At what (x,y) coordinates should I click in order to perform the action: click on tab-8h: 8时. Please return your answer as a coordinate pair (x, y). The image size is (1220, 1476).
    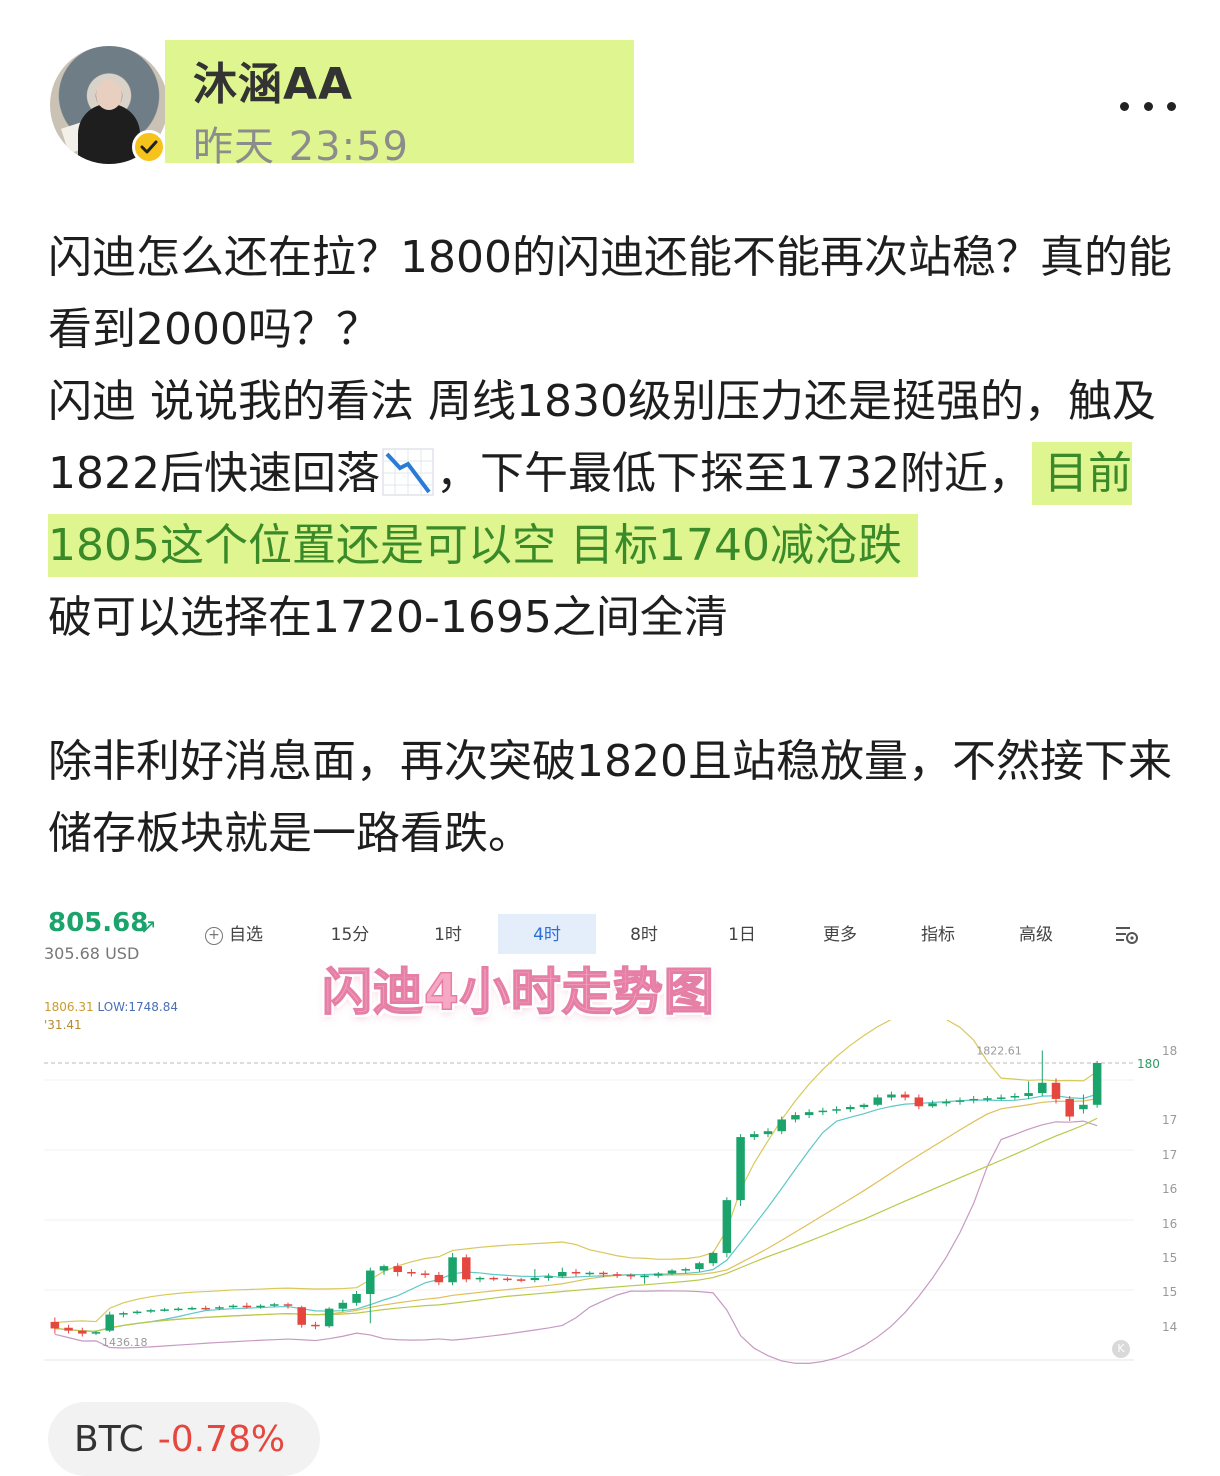
    Looking at the image, I should click on (644, 934).